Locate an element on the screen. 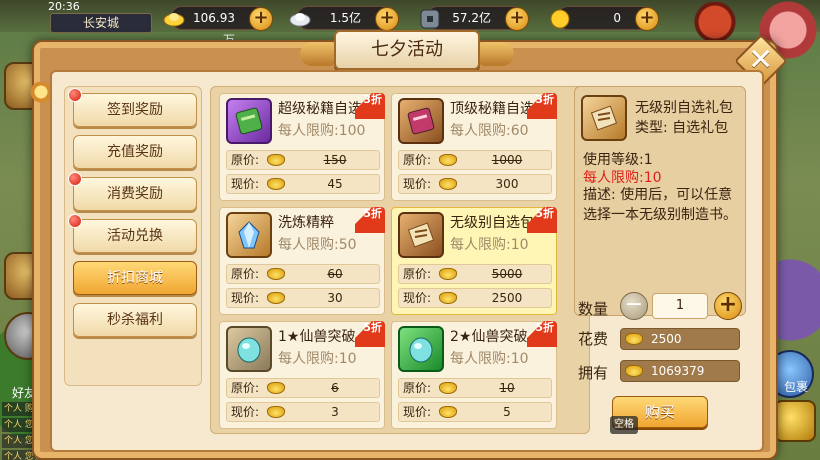 This screenshot has width=820, height=460. shop-item-card-selected: 无级别自选包 每人限购:10 5折 原价: 5000 现价: 2500 is located at coordinates (474, 261).